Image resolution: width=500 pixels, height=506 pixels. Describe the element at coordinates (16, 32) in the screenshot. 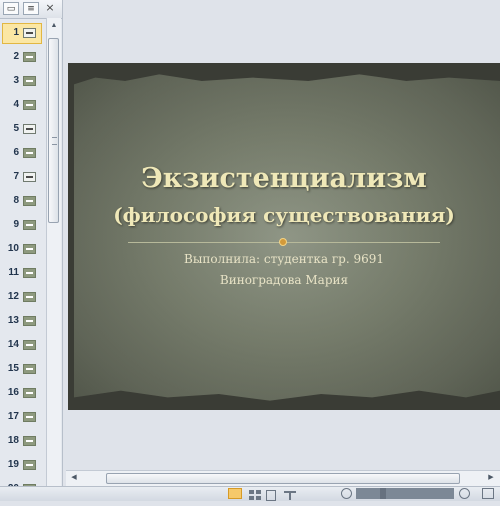

I see `slide-number: 1` at that location.